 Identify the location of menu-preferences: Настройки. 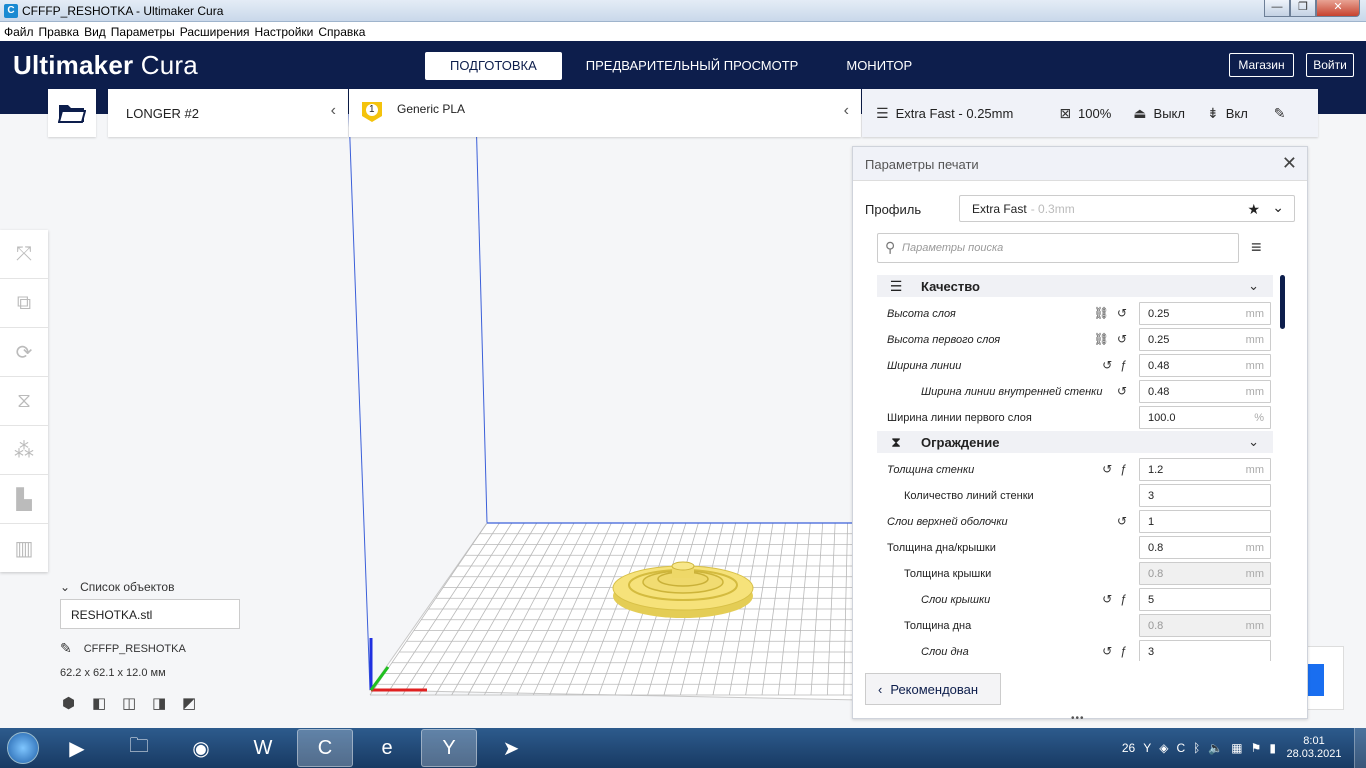
(284, 32).